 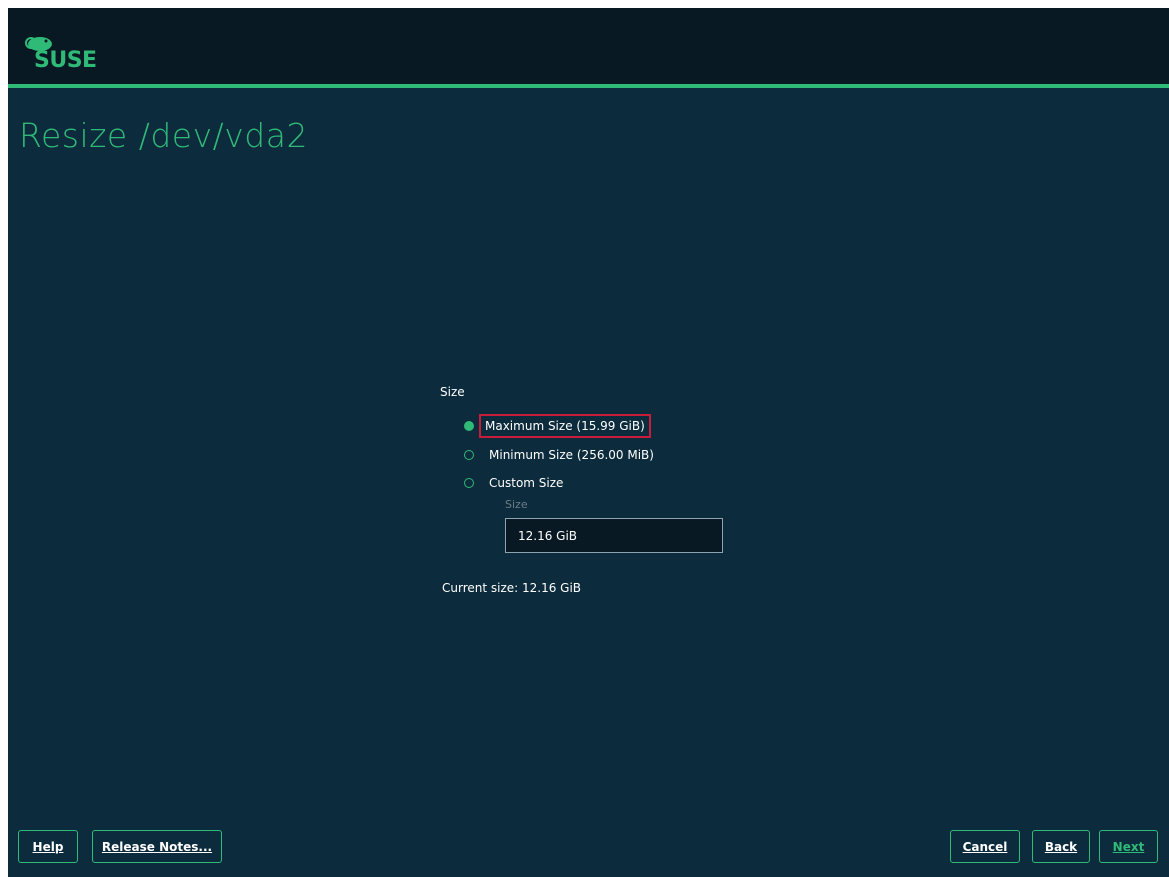 What do you see at coordinates (469, 426) in the screenshot?
I see `radio-button-checked` at bounding box center [469, 426].